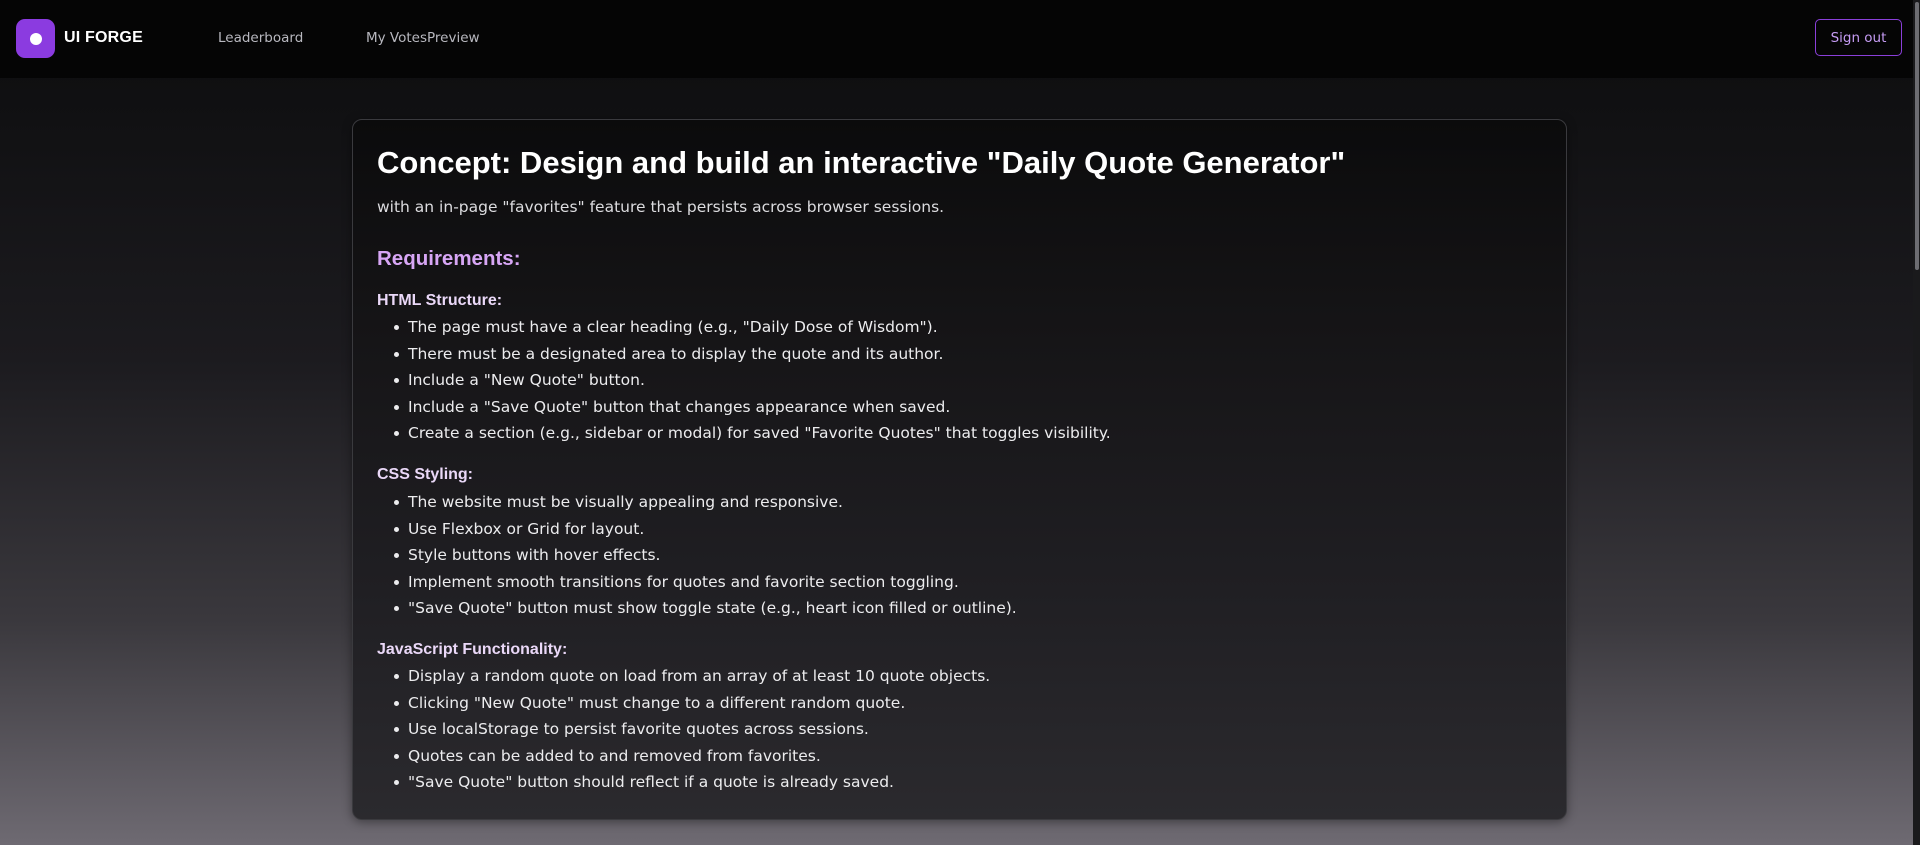 The height and width of the screenshot is (845, 1920). Describe the element at coordinates (449, 258) in the screenshot. I see `requirements-heading: Requirements:` at that location.